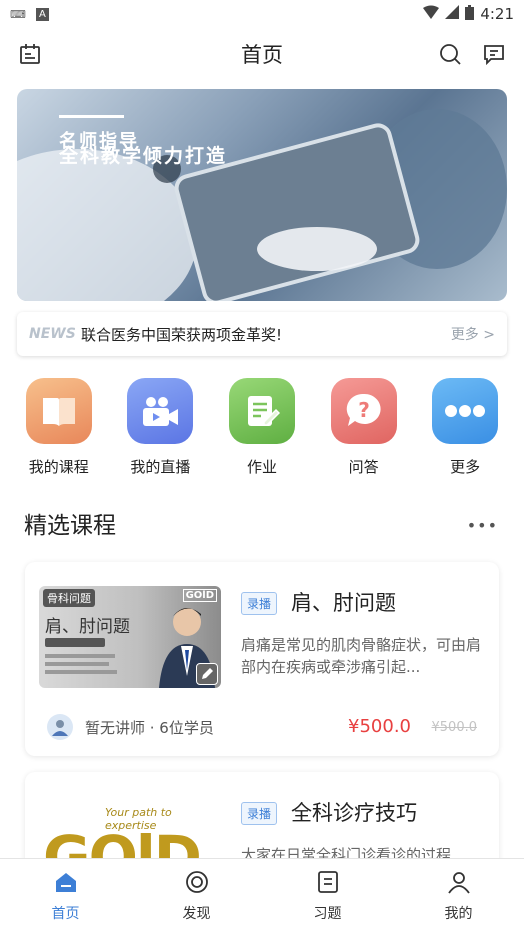 The width and height of the screenshot is (524, 932). I want to click on status-time: 4:21, so click(497, 14).